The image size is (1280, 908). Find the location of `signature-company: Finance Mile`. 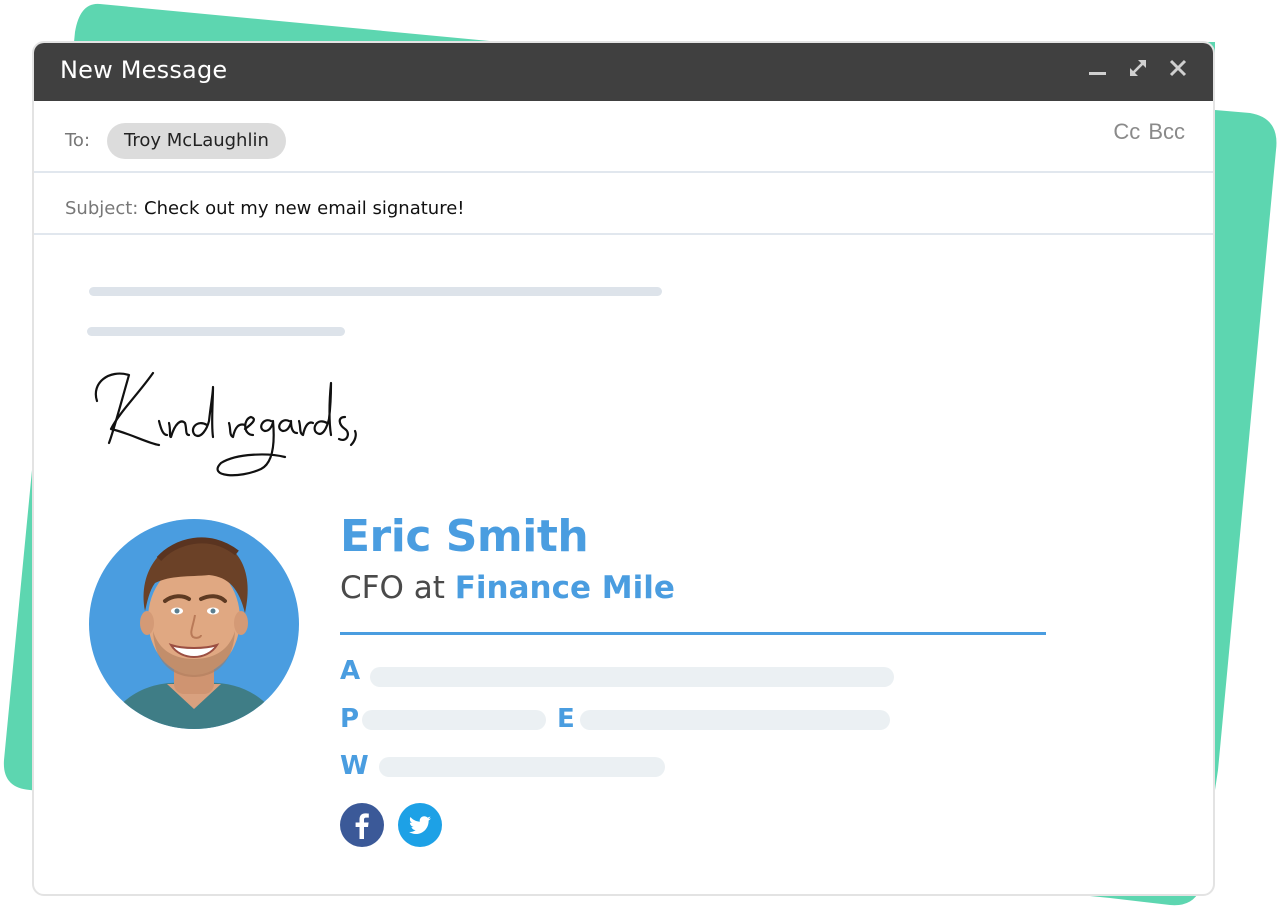

signature-company: Finance Mile is located at coordinates (564, 588).